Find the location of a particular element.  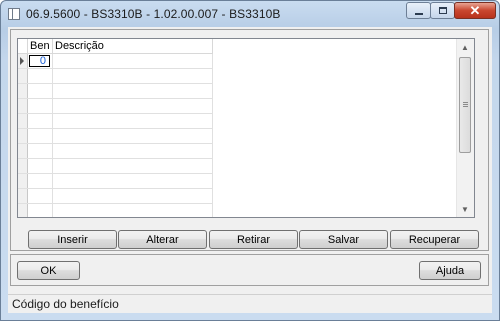

maximize-icon is located at coordinates (442, 10).